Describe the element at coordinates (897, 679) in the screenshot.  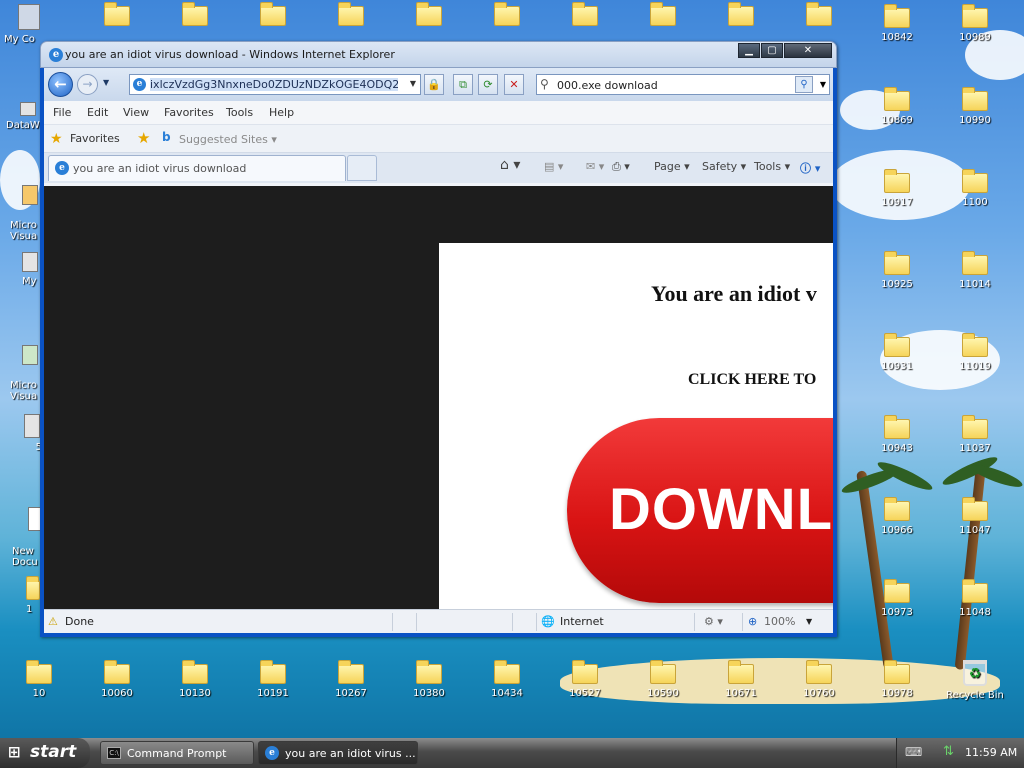
I see `desktop-folder: 10978` at that location.